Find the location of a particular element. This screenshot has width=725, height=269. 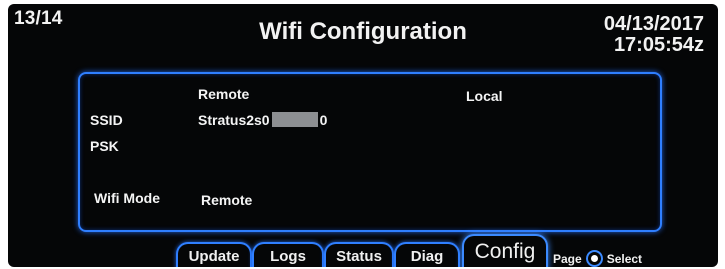

local-column-header: Local is located at coordinates (484, 96).